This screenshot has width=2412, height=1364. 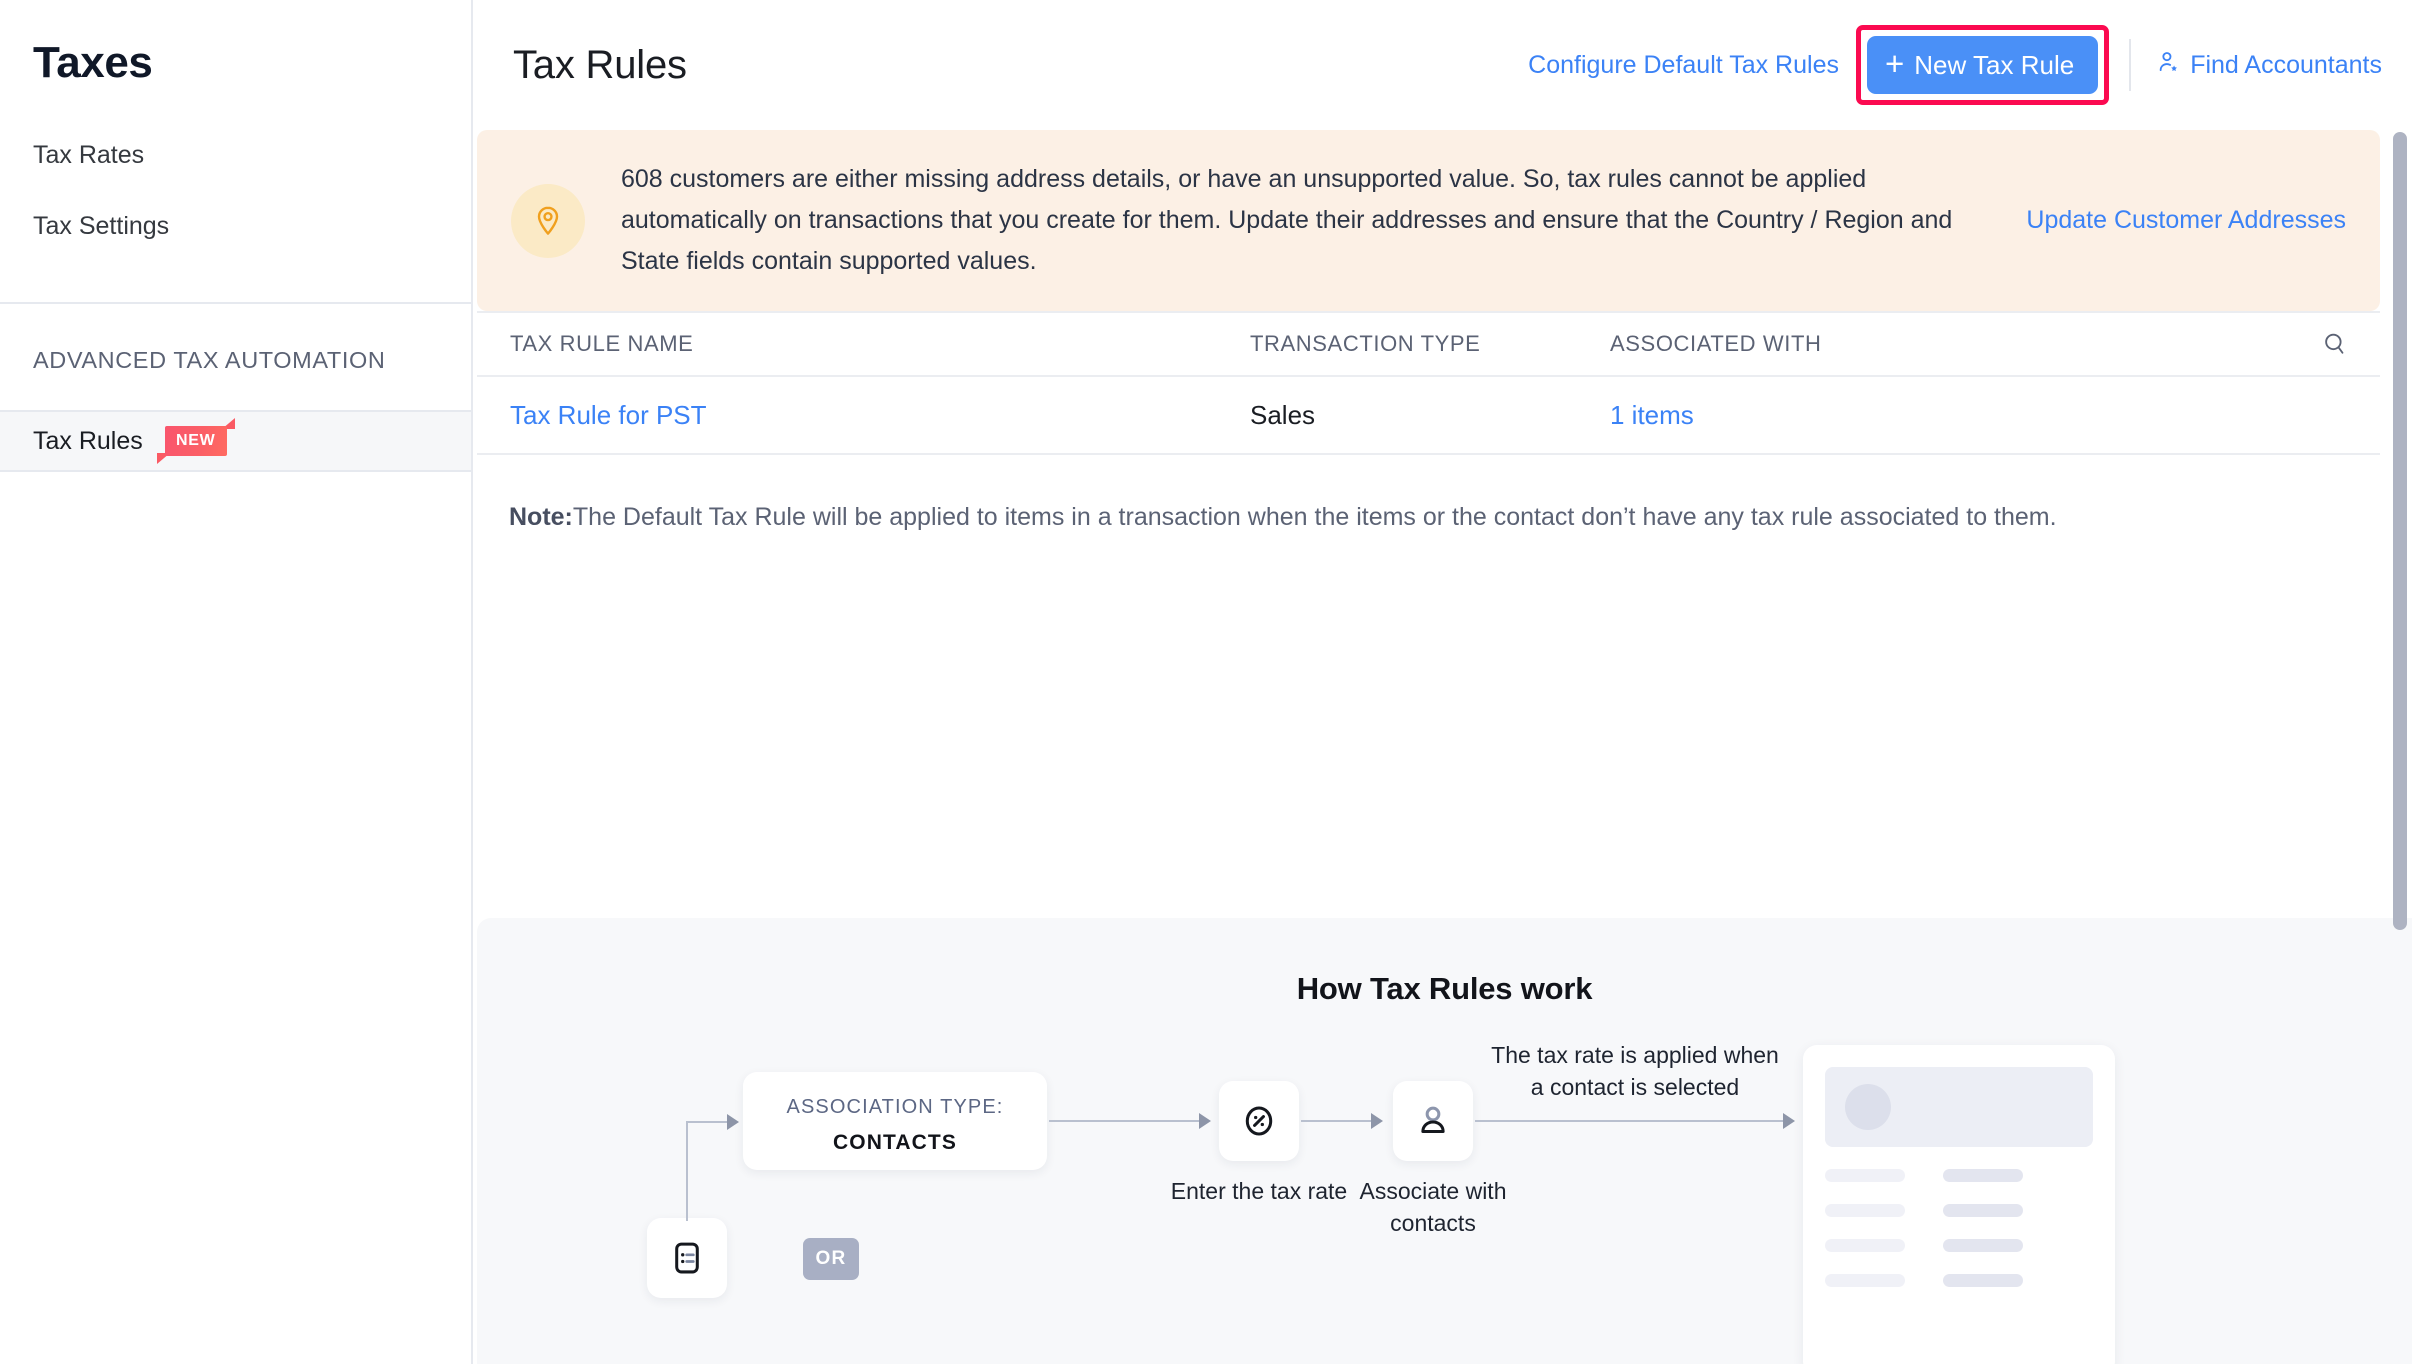 I want to click on update-customer-addresses-link: Update Customer Addresses, so click(x=2171, y=220).